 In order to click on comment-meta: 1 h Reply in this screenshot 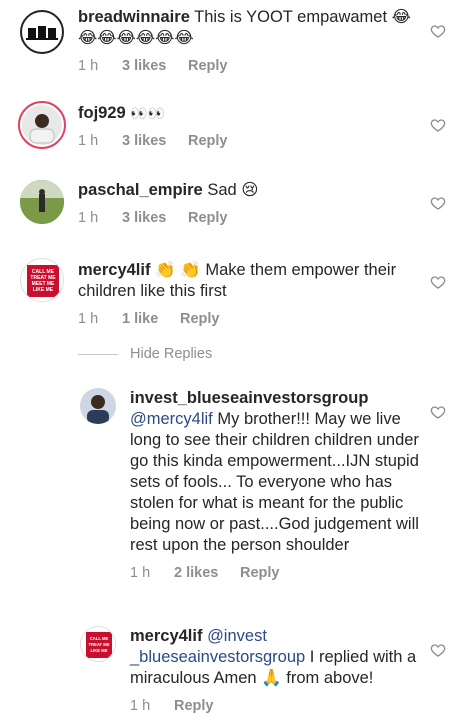, I will do `click(172, 706)`.